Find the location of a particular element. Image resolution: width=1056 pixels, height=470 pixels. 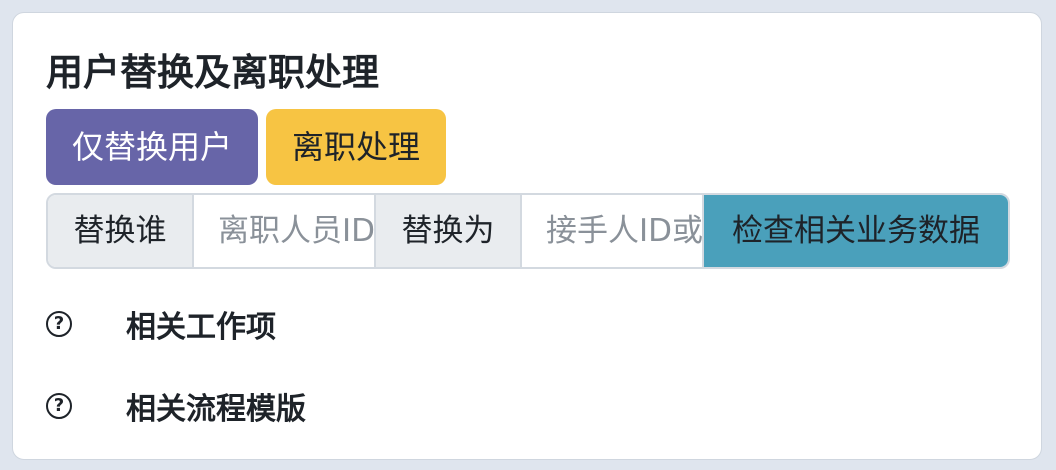

related-work-items-row: ? 相关工作项 is located at coordinates (161, 324).